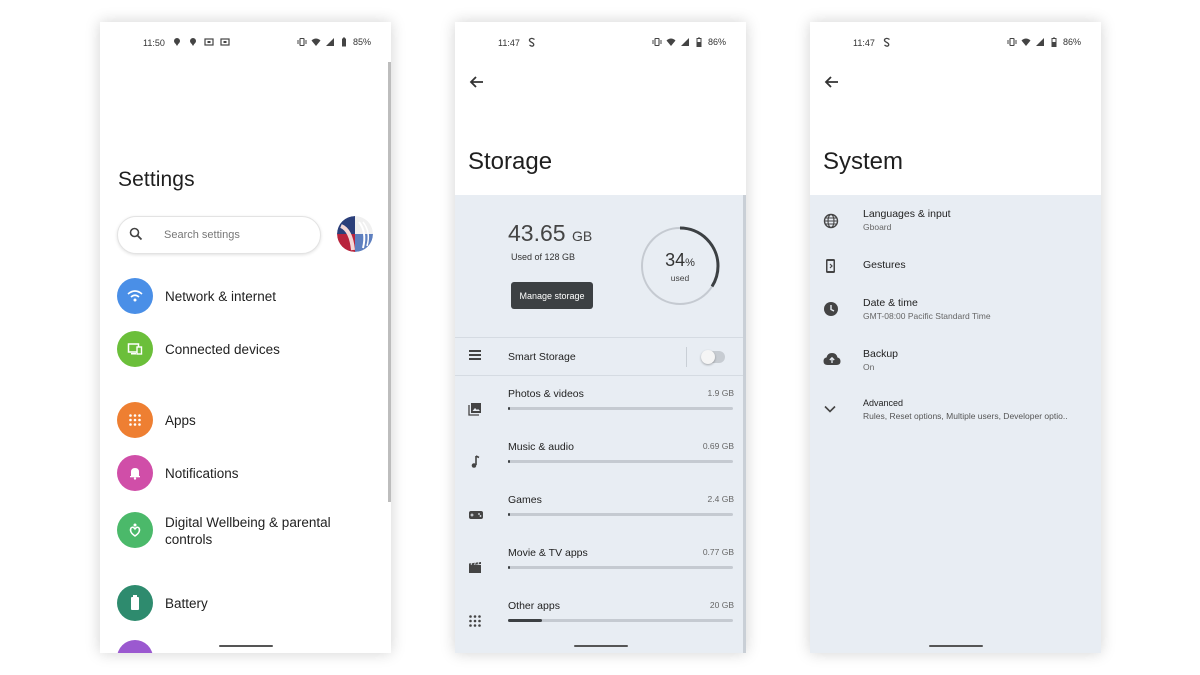 The width and height of the screenshot is (1200, 675). Describe the element at coordinates (721, 605) in the screenshot. I see `category-size: 20 GB` at that location.